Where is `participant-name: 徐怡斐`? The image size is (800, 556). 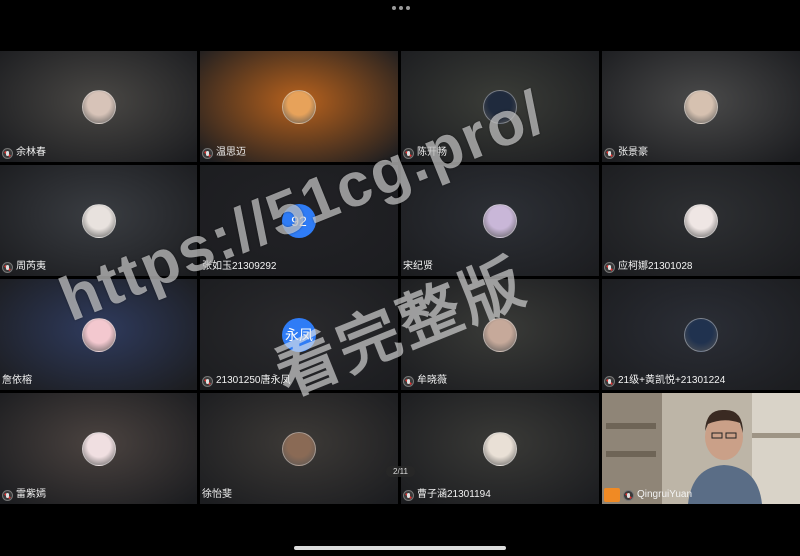 participant-name: 徐怡斐 is located at coordinates (217, 494).